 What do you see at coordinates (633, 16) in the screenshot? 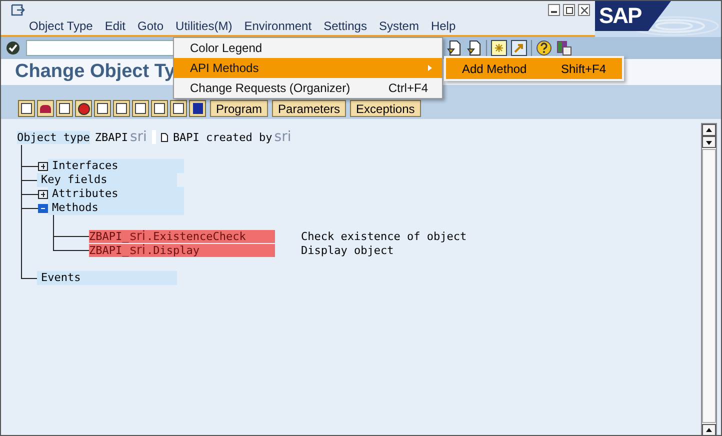
I see `sap-logo: SAP` at bounding box center [633, 16].